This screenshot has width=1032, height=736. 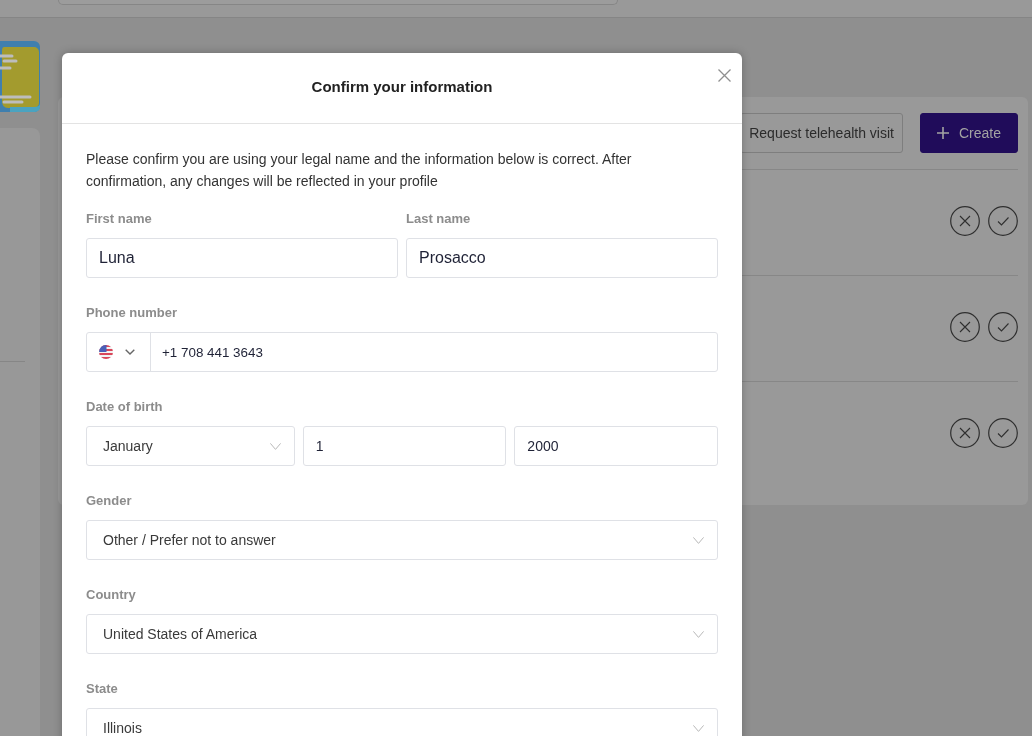 What do you see at coordinates (402, 722) in the screenshot?
I see `select-dropdown: Illinois` at bounding box center [402, 722].